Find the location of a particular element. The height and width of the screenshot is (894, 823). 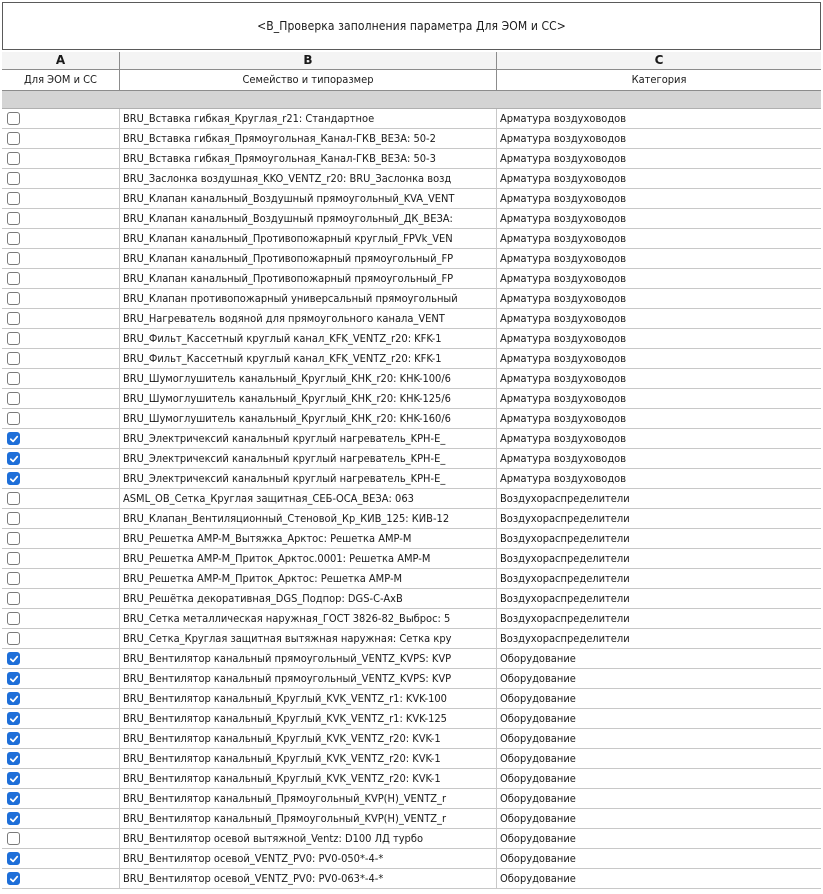

column-header-category: Категория is located at coordinates (659, 80).